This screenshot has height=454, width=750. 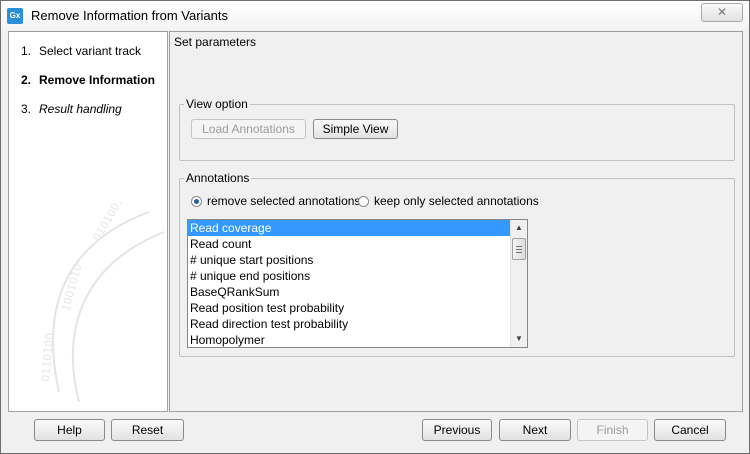 I want to click on radio-selected-icon, so click(x=196, y=201).